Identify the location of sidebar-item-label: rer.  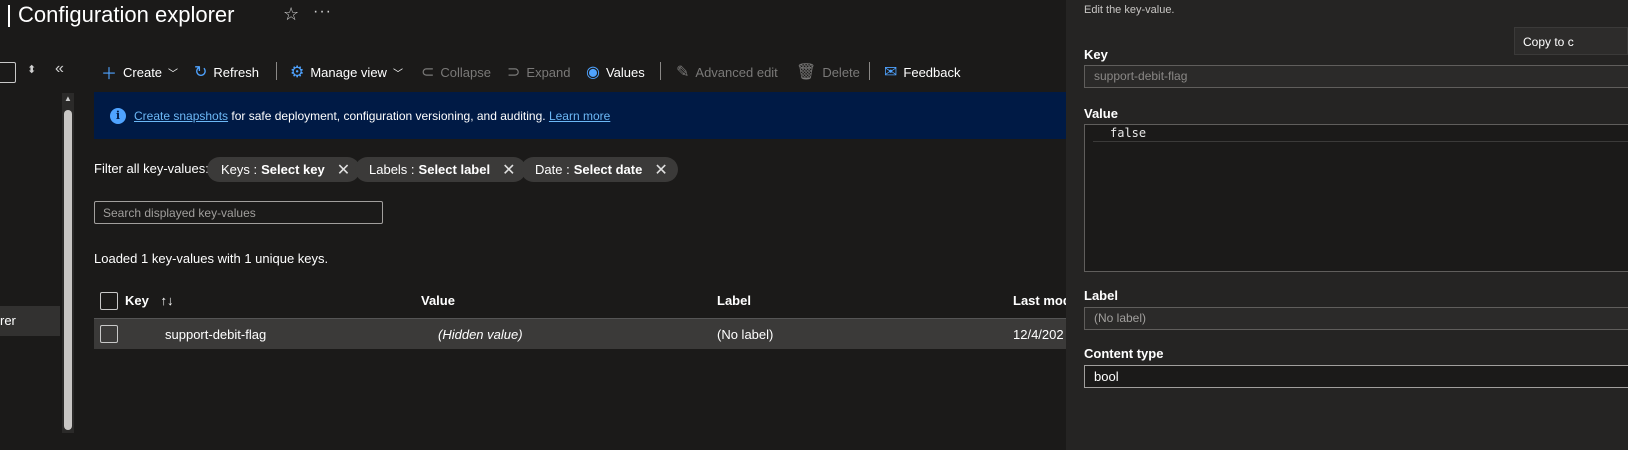
(8, 320).